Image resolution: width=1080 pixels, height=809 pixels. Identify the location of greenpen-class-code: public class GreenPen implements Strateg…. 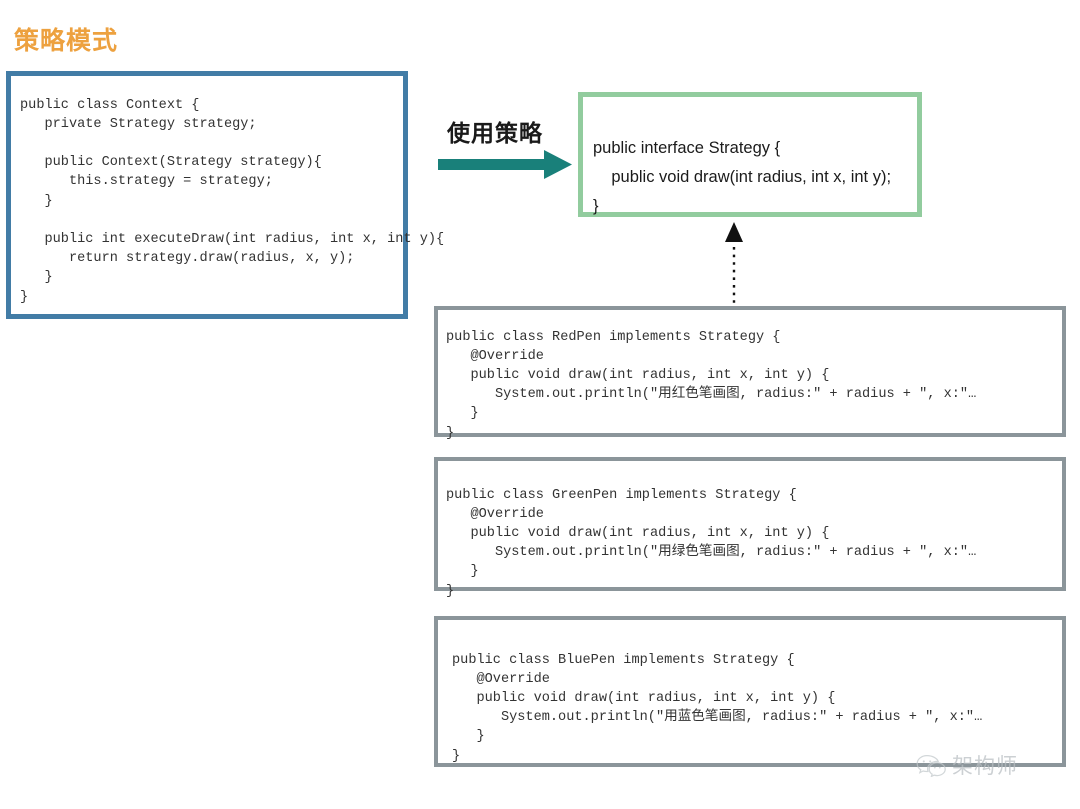
(711, 543).